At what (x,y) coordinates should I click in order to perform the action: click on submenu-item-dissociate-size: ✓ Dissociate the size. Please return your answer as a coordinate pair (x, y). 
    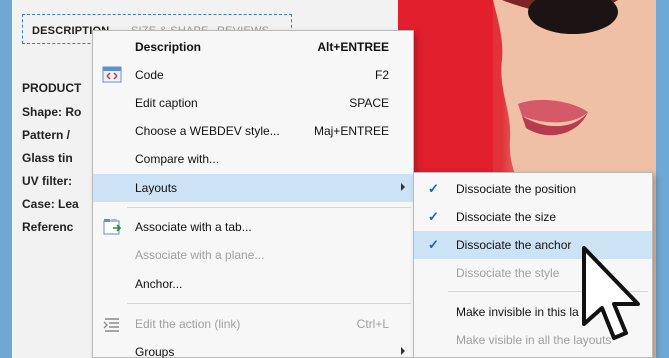
    Looking at the image, I should click on (533, 217).